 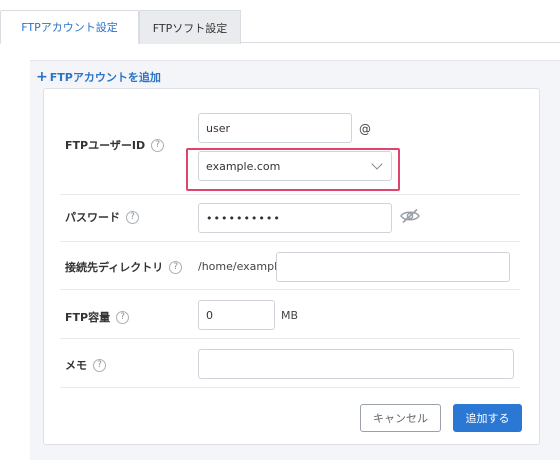 I want to click on add-ftp-account-link: + FTPアカウントを追加, so click(x=98, y=77).